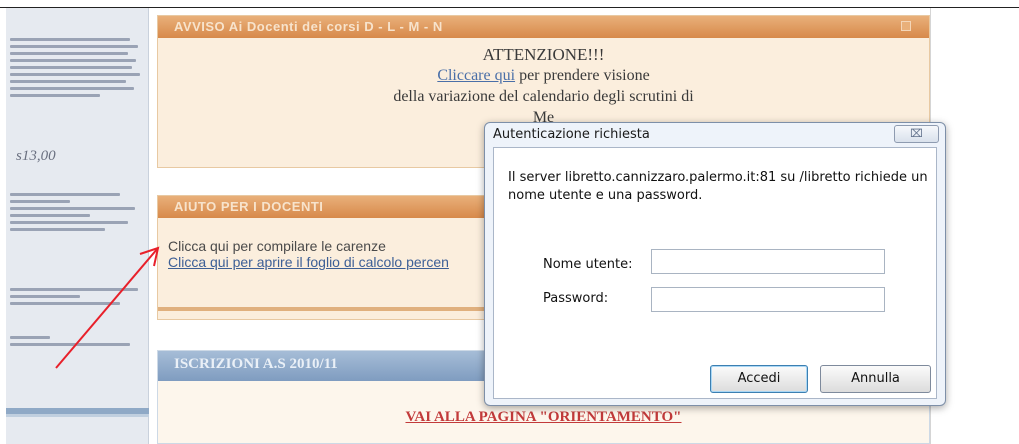 This screenshot has height=444, width=1019. What do you see at coordinates (543, 54) in the screenshot?
I see `avviso-title: ATTENZIONE!!!` at bounding box center [543, 54].